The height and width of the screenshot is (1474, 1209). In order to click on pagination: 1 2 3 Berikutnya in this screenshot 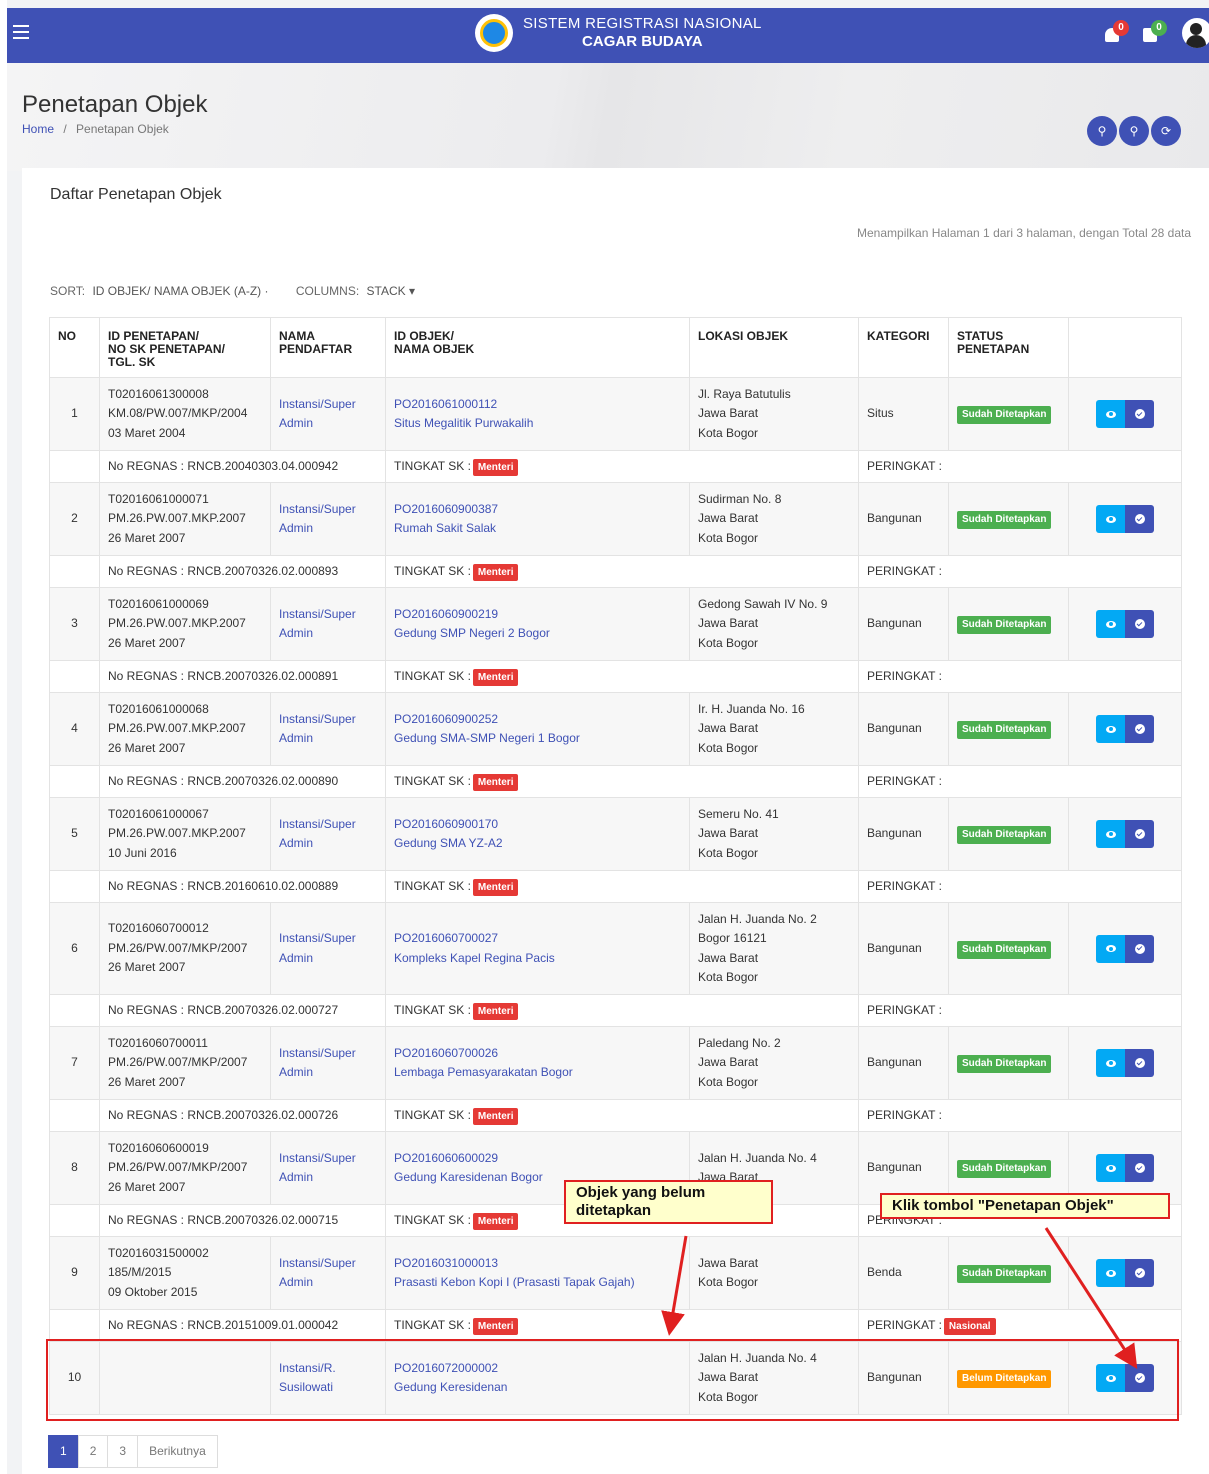, I will do `click(133, 1451)`.